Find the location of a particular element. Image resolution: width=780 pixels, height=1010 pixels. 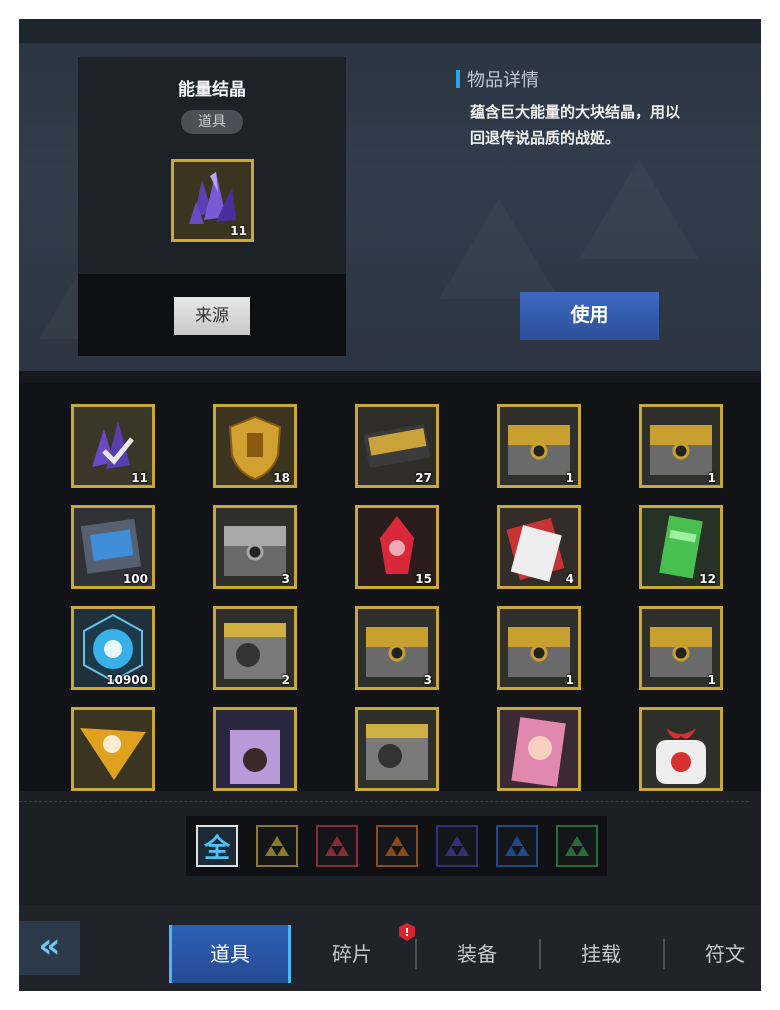

back-chevron-icon: « is located at coordinates (49, 948).